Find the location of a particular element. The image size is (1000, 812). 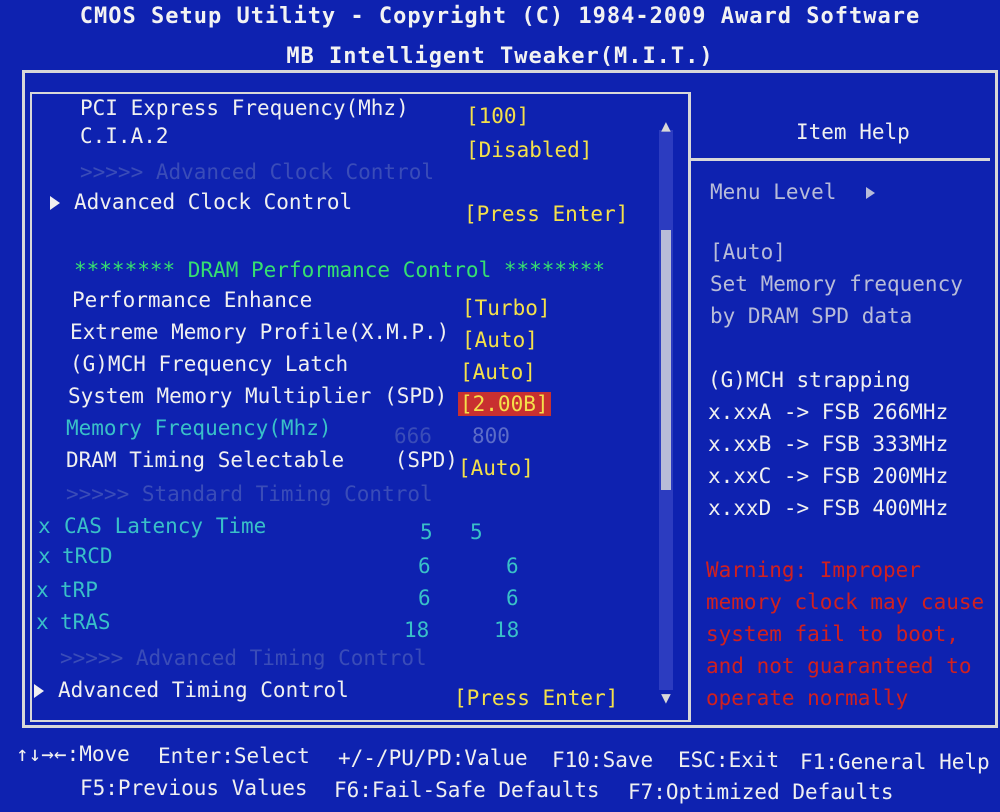

cas-latency-mark: x is located at coordinates (44, 526).